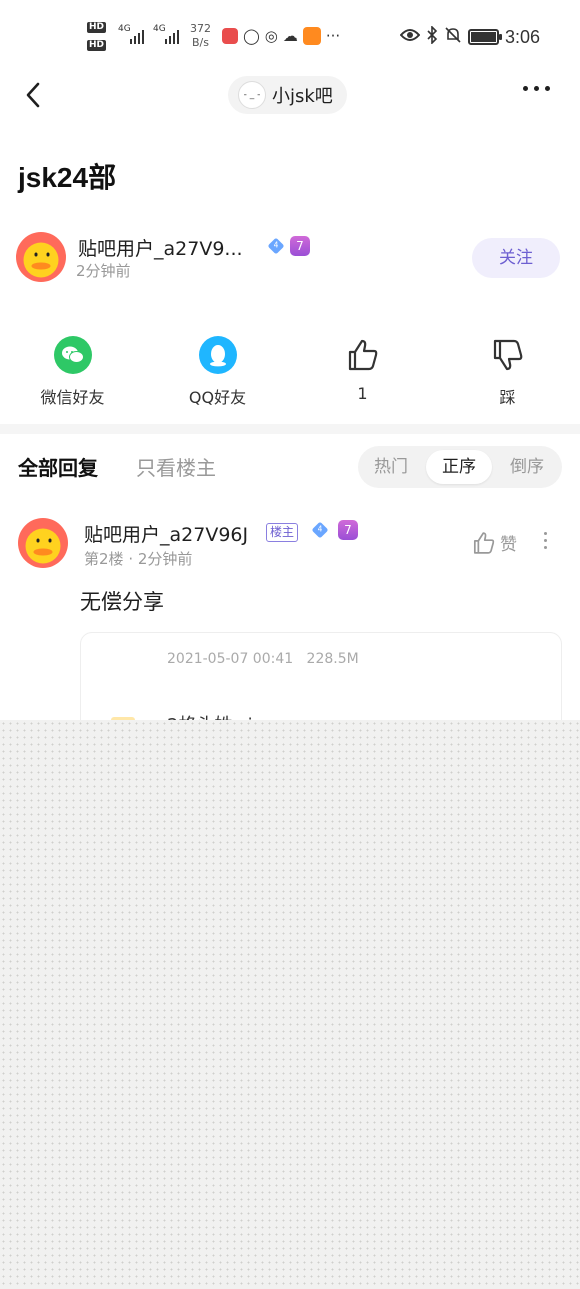 Image resolution: width=580 pixels, height=1289 pixels. What do you see at coordinates (484, 37) in the screenshot?
I see `battery-icon` at bounding box center [484, 37].